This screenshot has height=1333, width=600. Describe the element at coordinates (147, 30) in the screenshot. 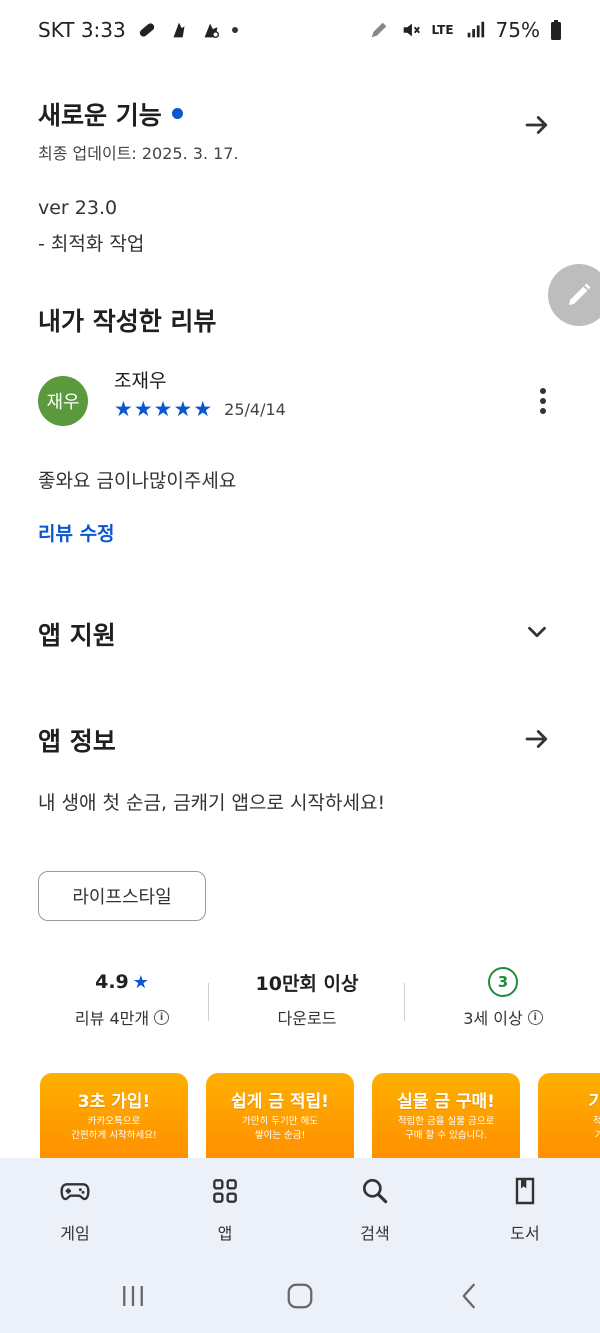

I see `pill-icon` at that location.